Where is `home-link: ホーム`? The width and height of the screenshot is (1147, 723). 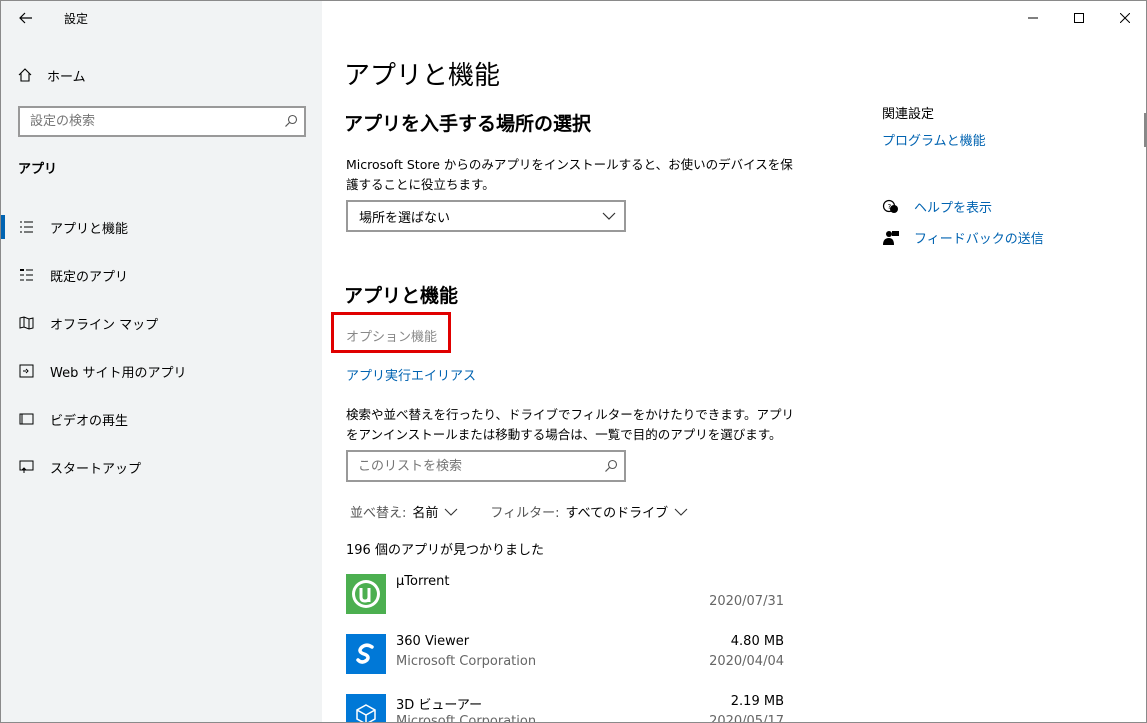
home-link: ホーム is located at coordinates (51, 75).